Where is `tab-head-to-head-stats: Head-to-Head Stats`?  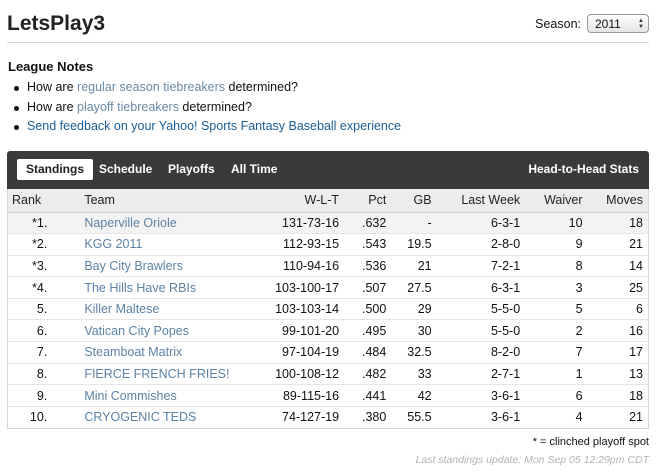
tab-head-to-head-stats: Head-to-Head Stats is located at coordinates (583, 169).